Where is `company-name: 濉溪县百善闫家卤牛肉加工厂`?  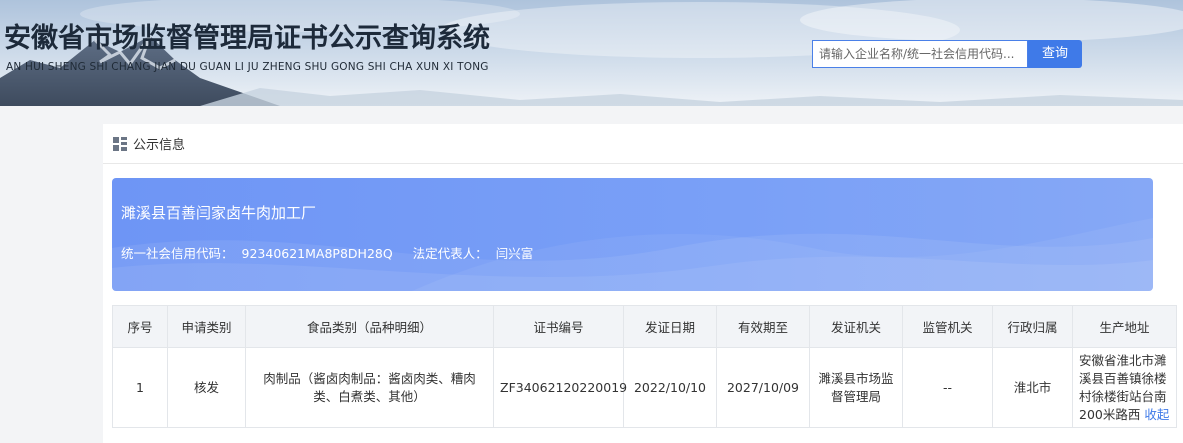
company-name: 濉溪县百善闫家卤牛肉加工厂 is located at coordinates (219, 213).